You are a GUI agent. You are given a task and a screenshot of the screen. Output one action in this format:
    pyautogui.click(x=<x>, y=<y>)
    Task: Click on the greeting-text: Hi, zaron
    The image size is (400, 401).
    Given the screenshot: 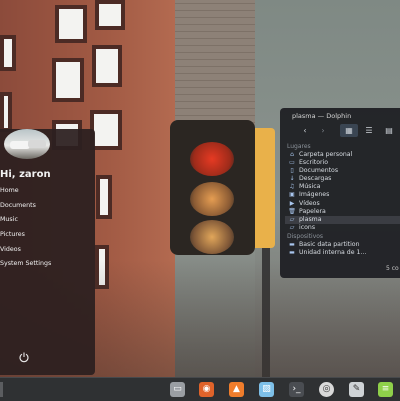 What is the action you would take?
    pyautogui.click(x=25, y=174)
    